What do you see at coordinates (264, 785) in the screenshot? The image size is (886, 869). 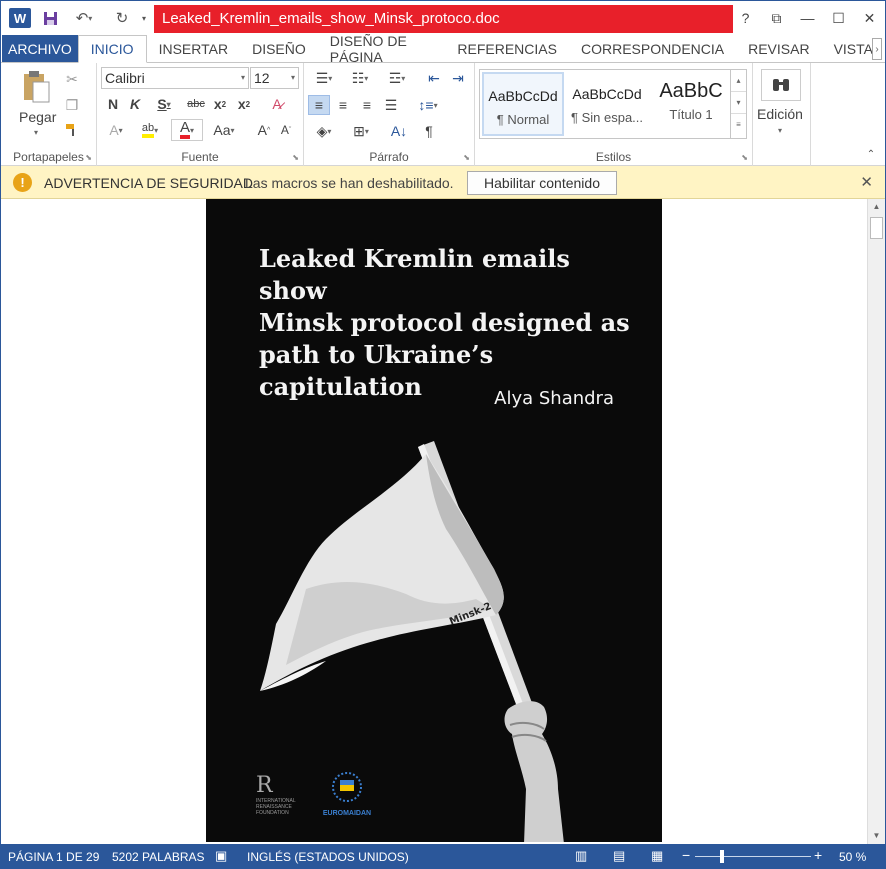 I see `renaissance-logo-mark: R` at bounding box center [264, 785].